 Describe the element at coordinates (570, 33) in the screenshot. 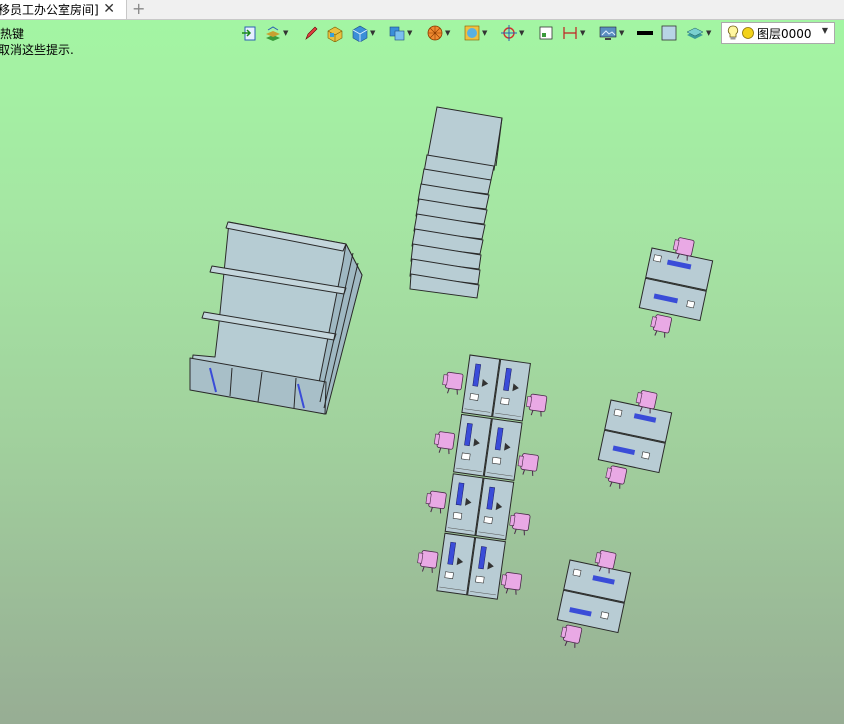

I see `dimension-icon` at that location.